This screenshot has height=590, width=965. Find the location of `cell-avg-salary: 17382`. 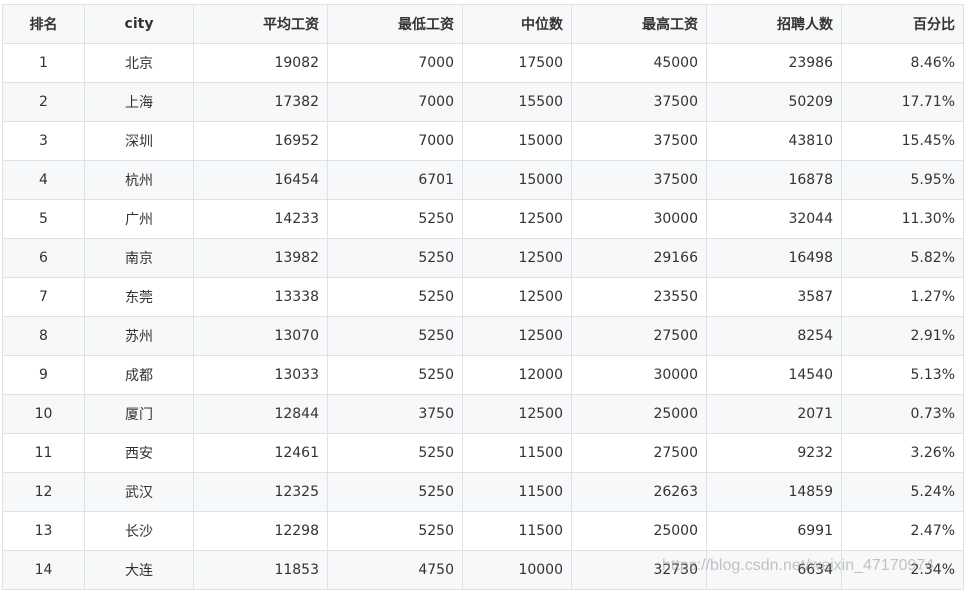

cell-avg-salary: 17382 is located at coordinates (260, 102).